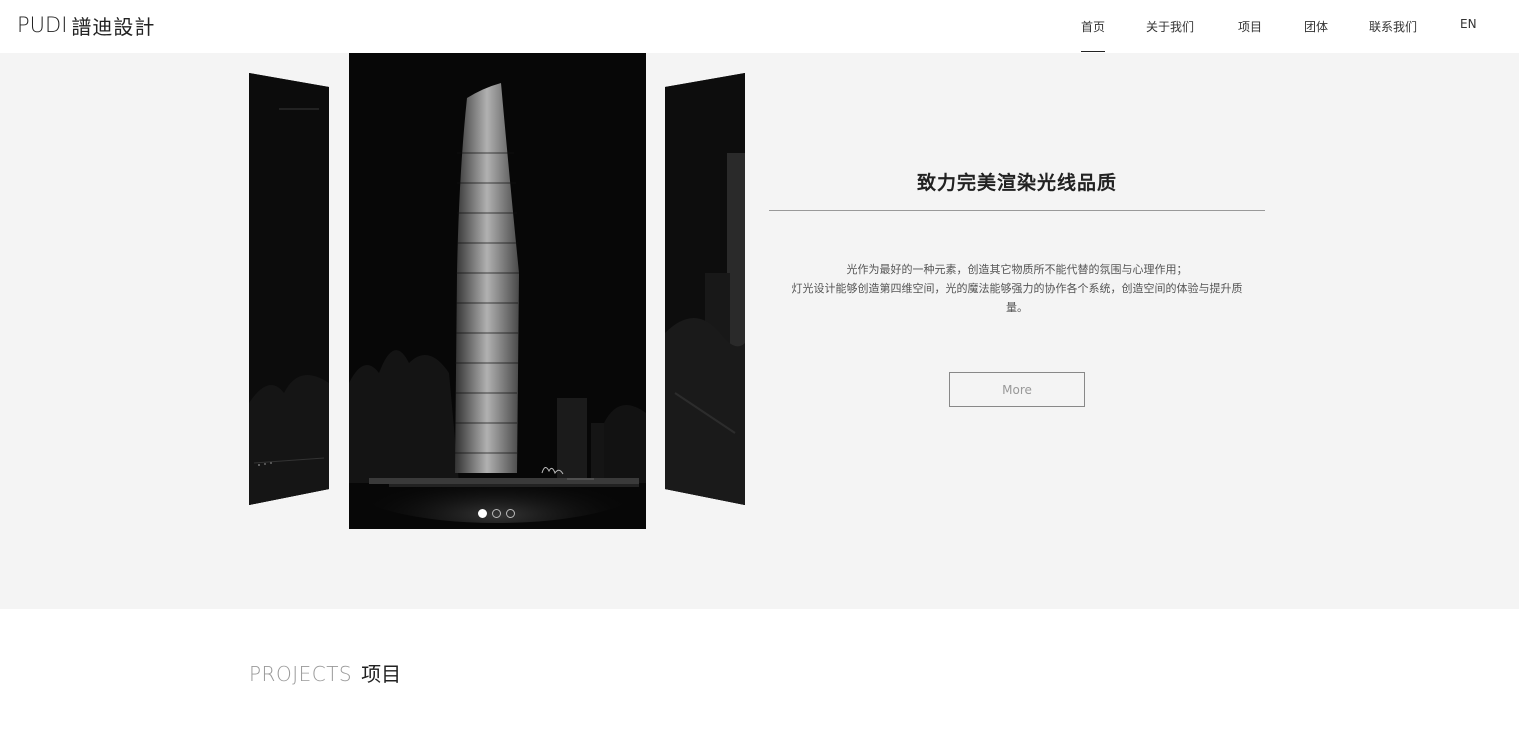  Describe the element at coordinates (1250, 26) in the screenshot. I see `nav-item-projects: 项目` at that location.